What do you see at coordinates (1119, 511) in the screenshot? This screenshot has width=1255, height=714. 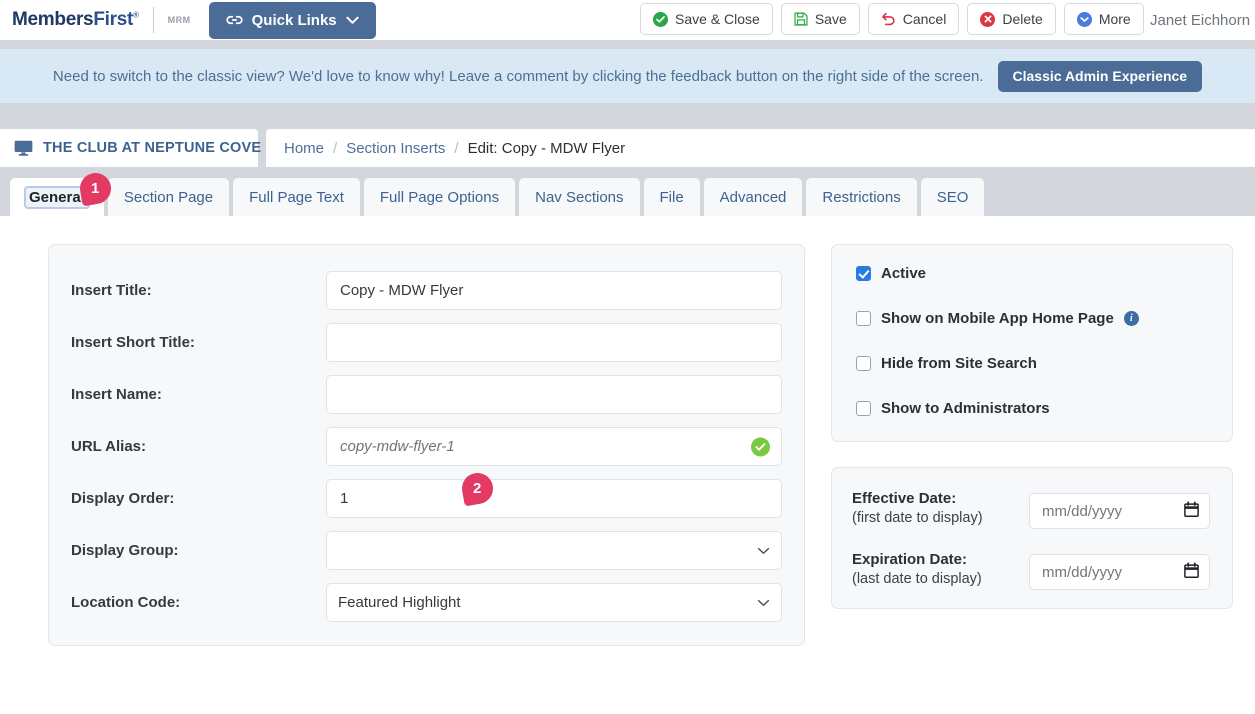 I see `effective-date-input` at bounding box center [1119, 511].